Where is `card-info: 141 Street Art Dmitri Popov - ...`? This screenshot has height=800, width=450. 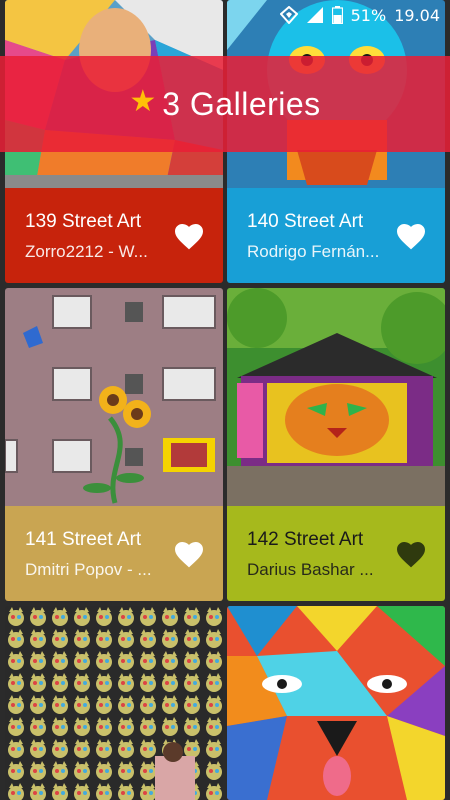
card-info: 141 Street Art Dmitri Popov - ... is located at coordinates (114, 553).